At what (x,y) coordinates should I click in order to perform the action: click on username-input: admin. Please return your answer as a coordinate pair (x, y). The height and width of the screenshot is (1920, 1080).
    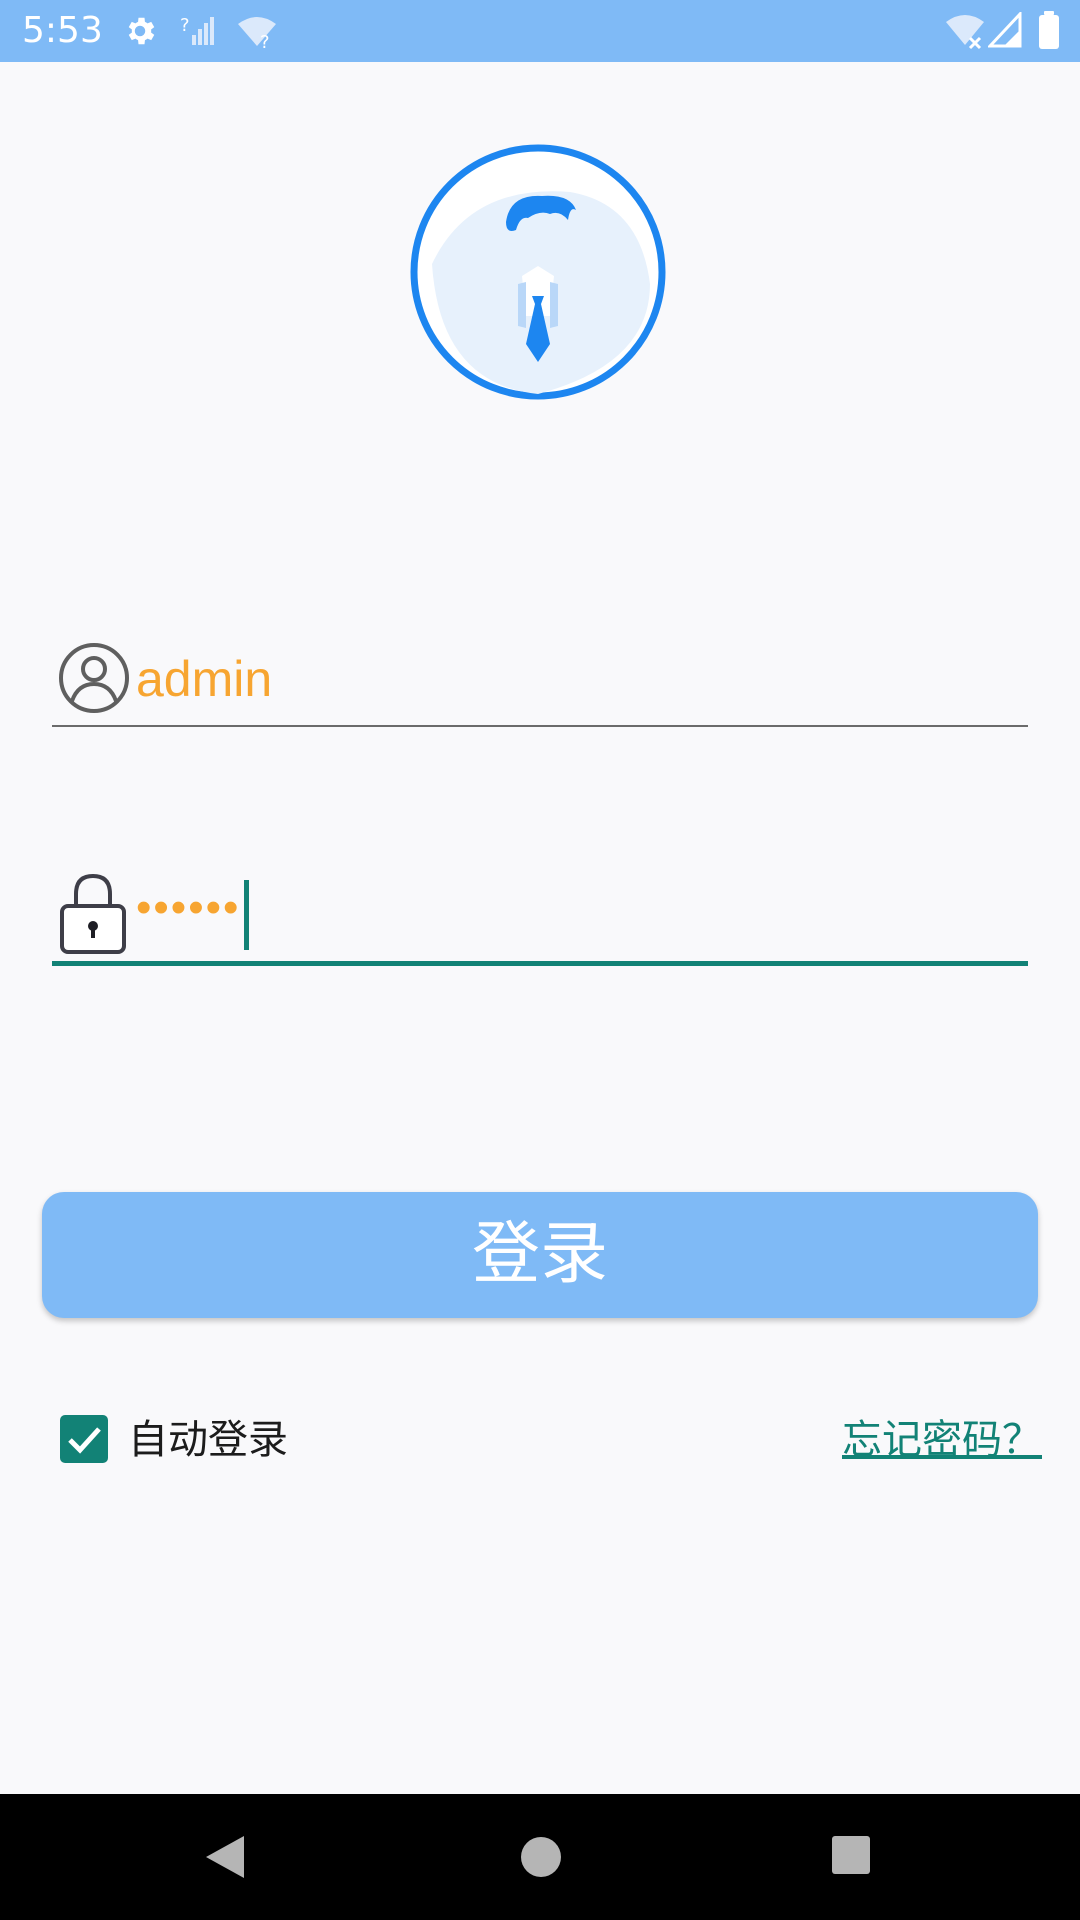
    Looking at the image, I should click on (204, 679).